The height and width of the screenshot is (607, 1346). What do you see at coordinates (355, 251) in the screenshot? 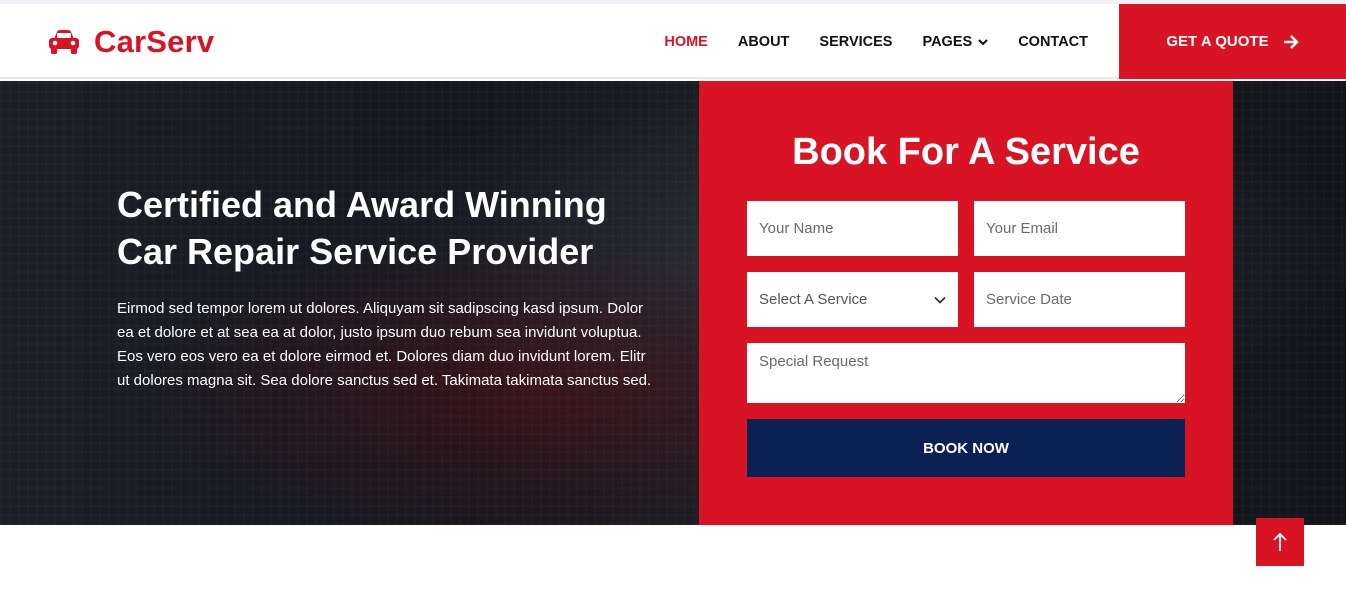
I see `hero-title-line2: Car Repair Service Provider` at bounding box center [355, 251].